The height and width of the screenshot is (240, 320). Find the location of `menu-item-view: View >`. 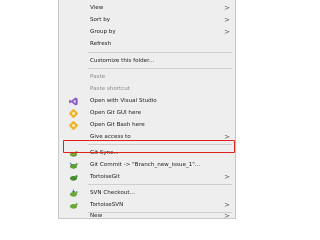

menu-item-view: View > is located at coordinates (147, 8).